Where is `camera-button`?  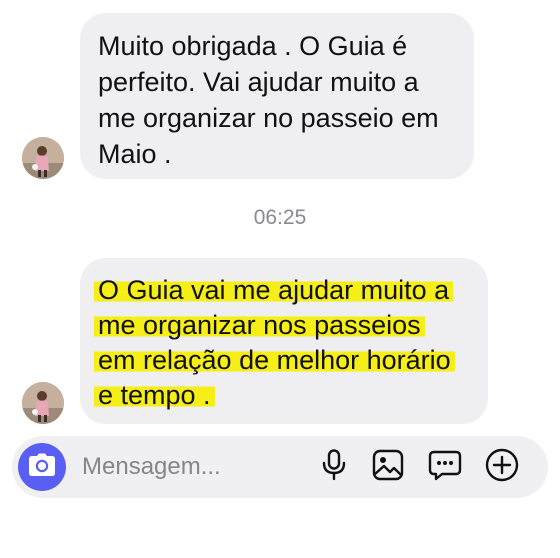
camera-button is located at coordinates (42, 467).